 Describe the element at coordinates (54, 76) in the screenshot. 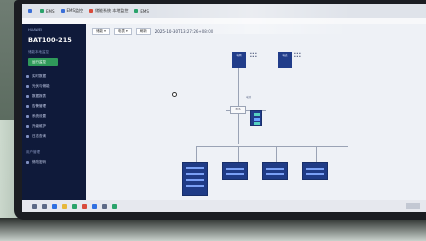

I see `sidebar-item: 实时数据` at that location.